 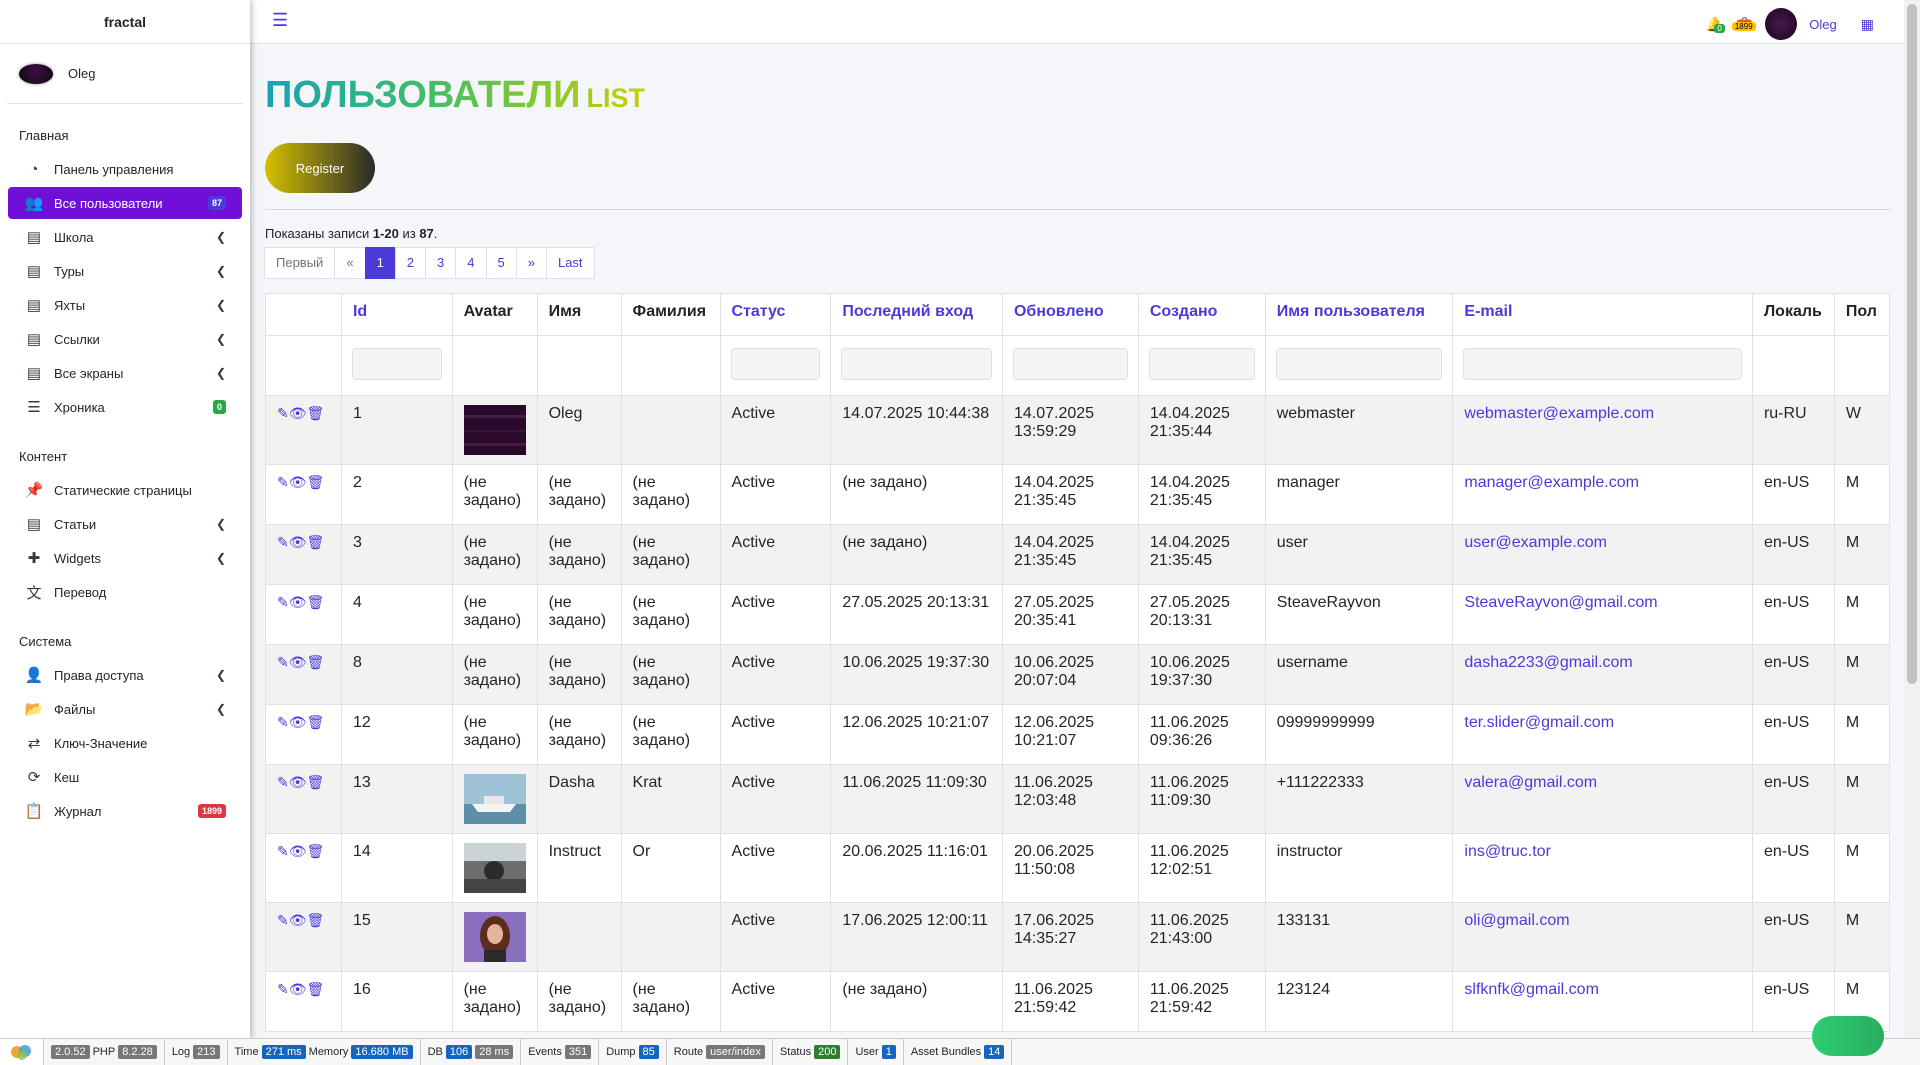 I want to click on page-first: Первый, so click(x=299, y=263).